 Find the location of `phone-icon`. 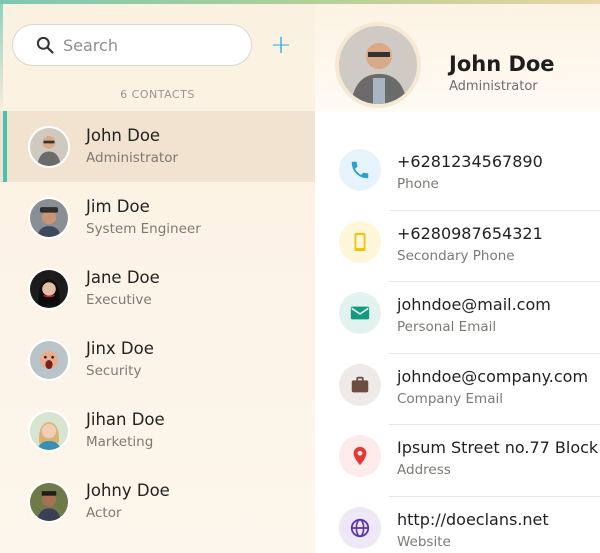

phone-icon is located at coordinates (360, 170).